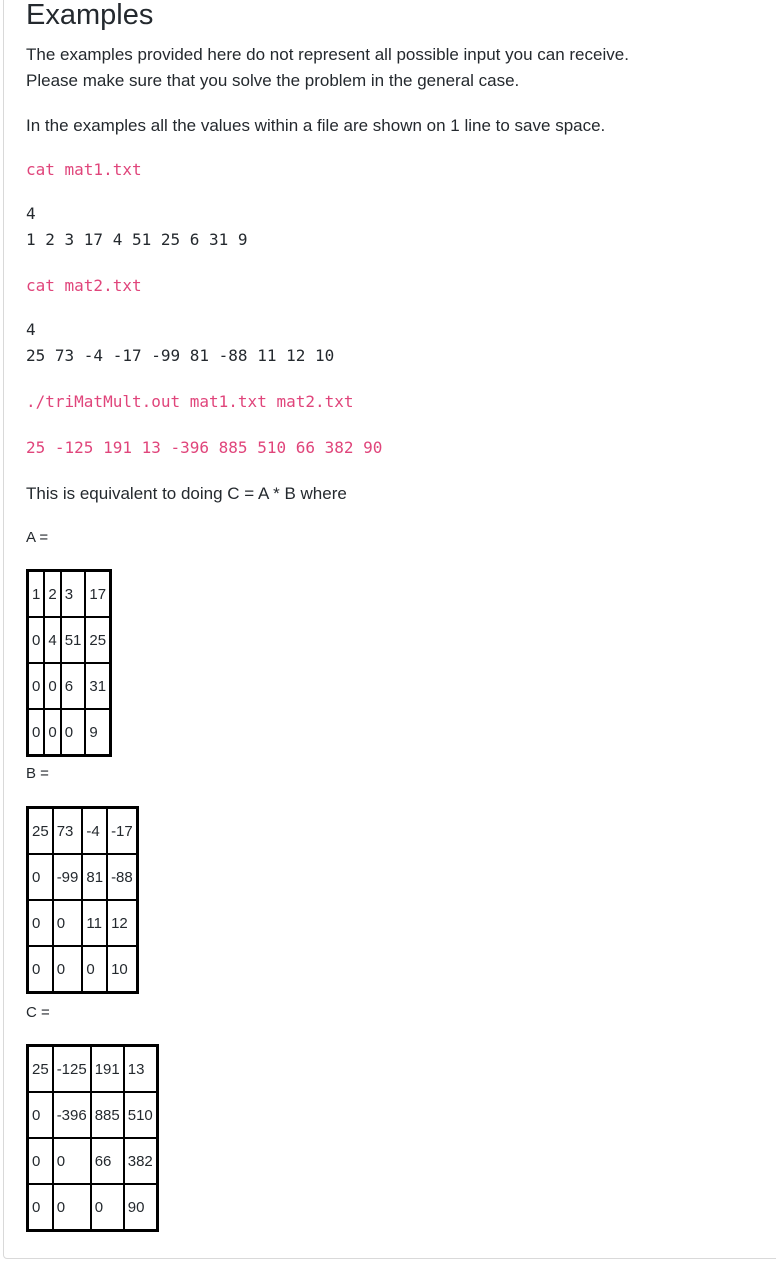 This screenshot has height=1264, width=776. I want to click on matrix-row: 0 0 0 10, so click(82, 969).